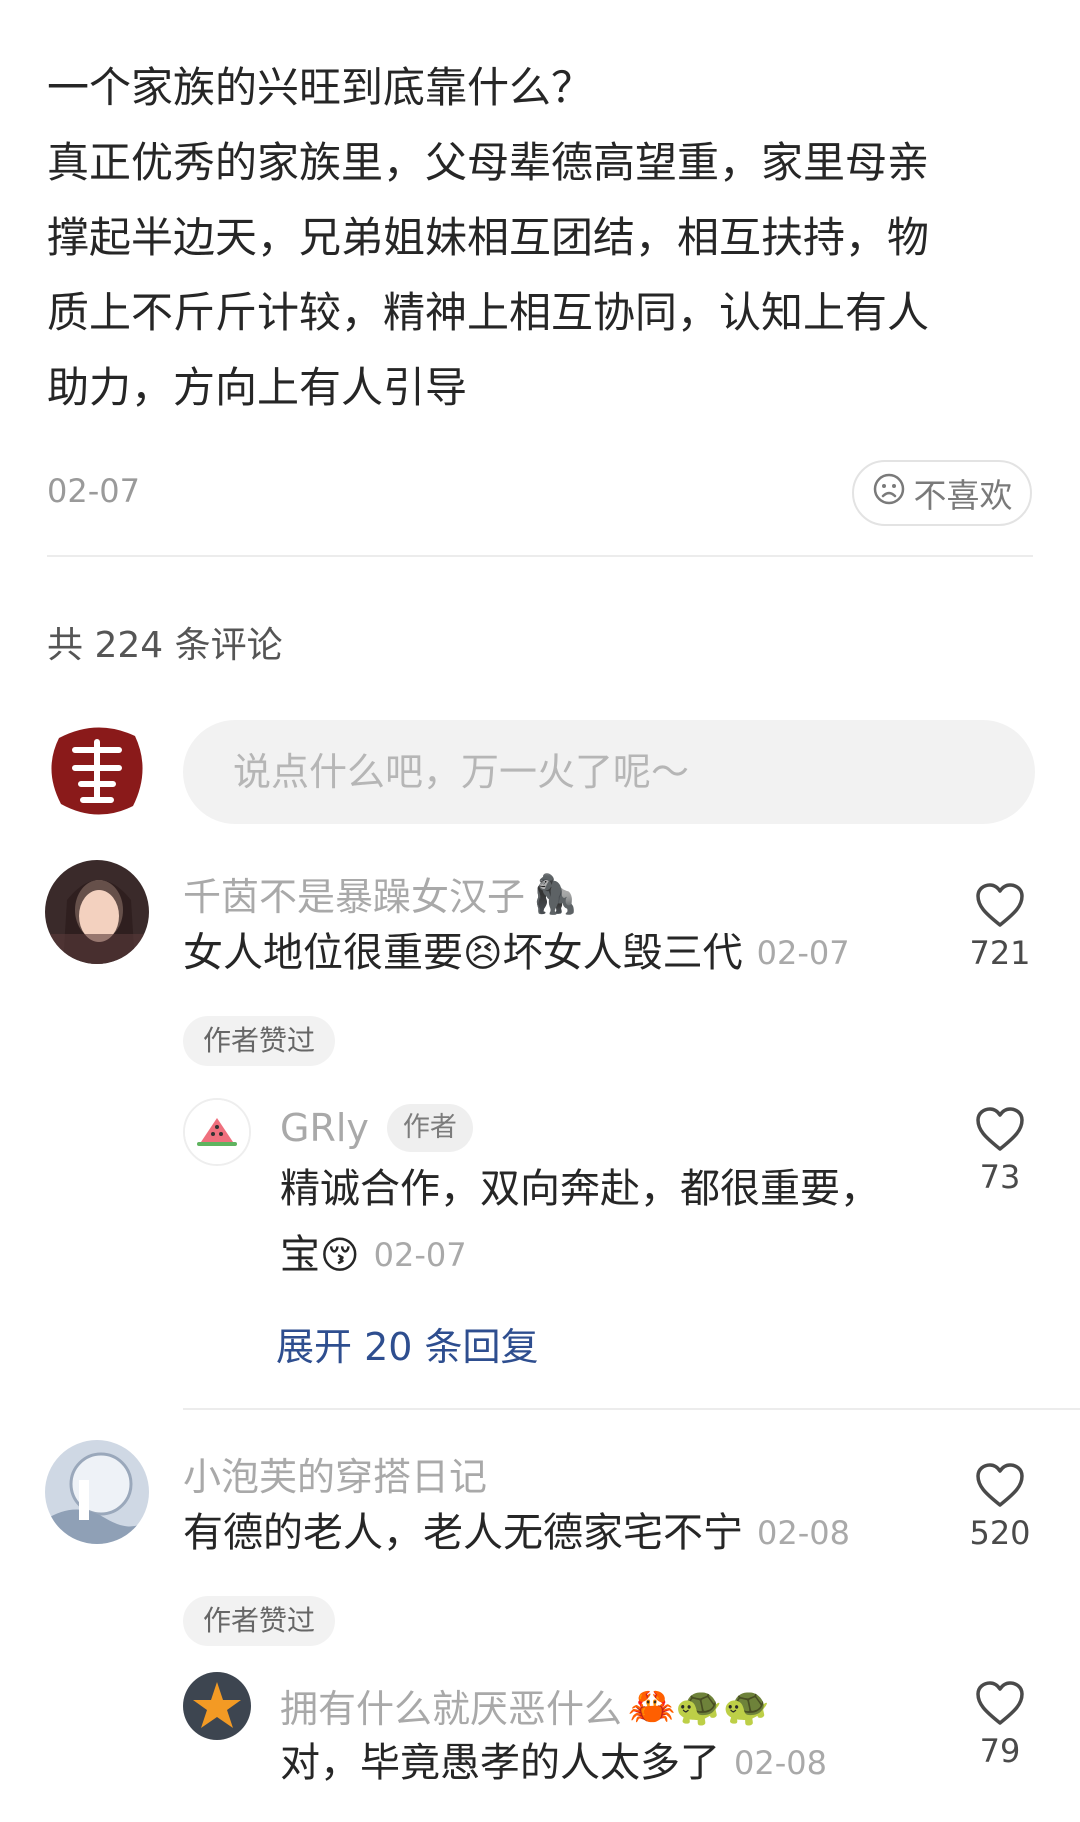 This screenshot has height=1822, width=1080. I want to click on reply-time: 02-08, so click(780, 1763).